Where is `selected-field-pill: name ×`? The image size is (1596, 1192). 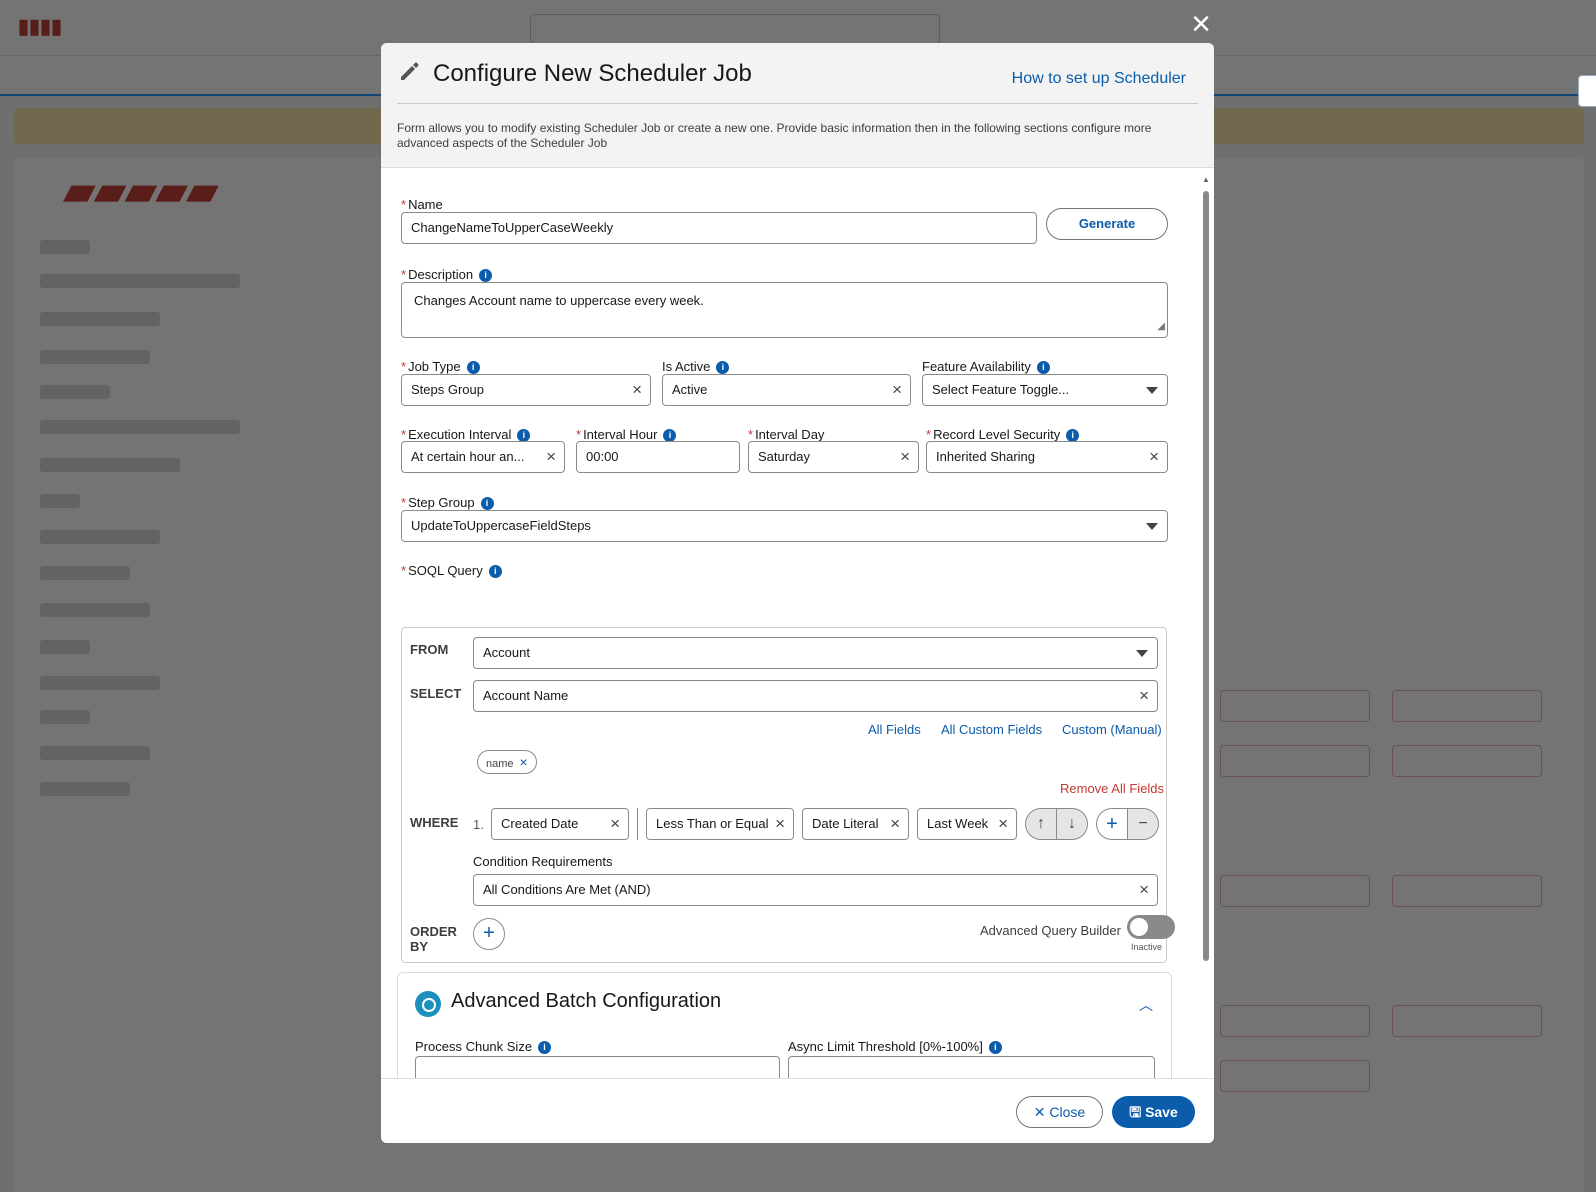 selected-field-pill: name × is located at coordinates (507, 762).